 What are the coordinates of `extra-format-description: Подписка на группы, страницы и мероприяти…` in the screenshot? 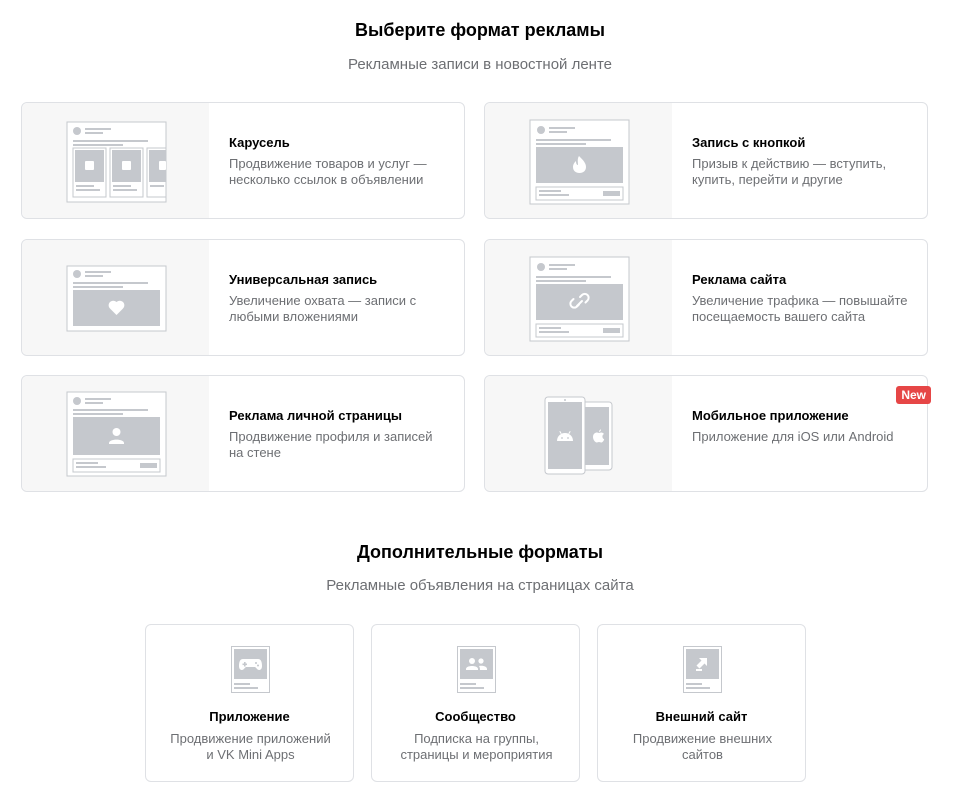 It's located at (476, 746).